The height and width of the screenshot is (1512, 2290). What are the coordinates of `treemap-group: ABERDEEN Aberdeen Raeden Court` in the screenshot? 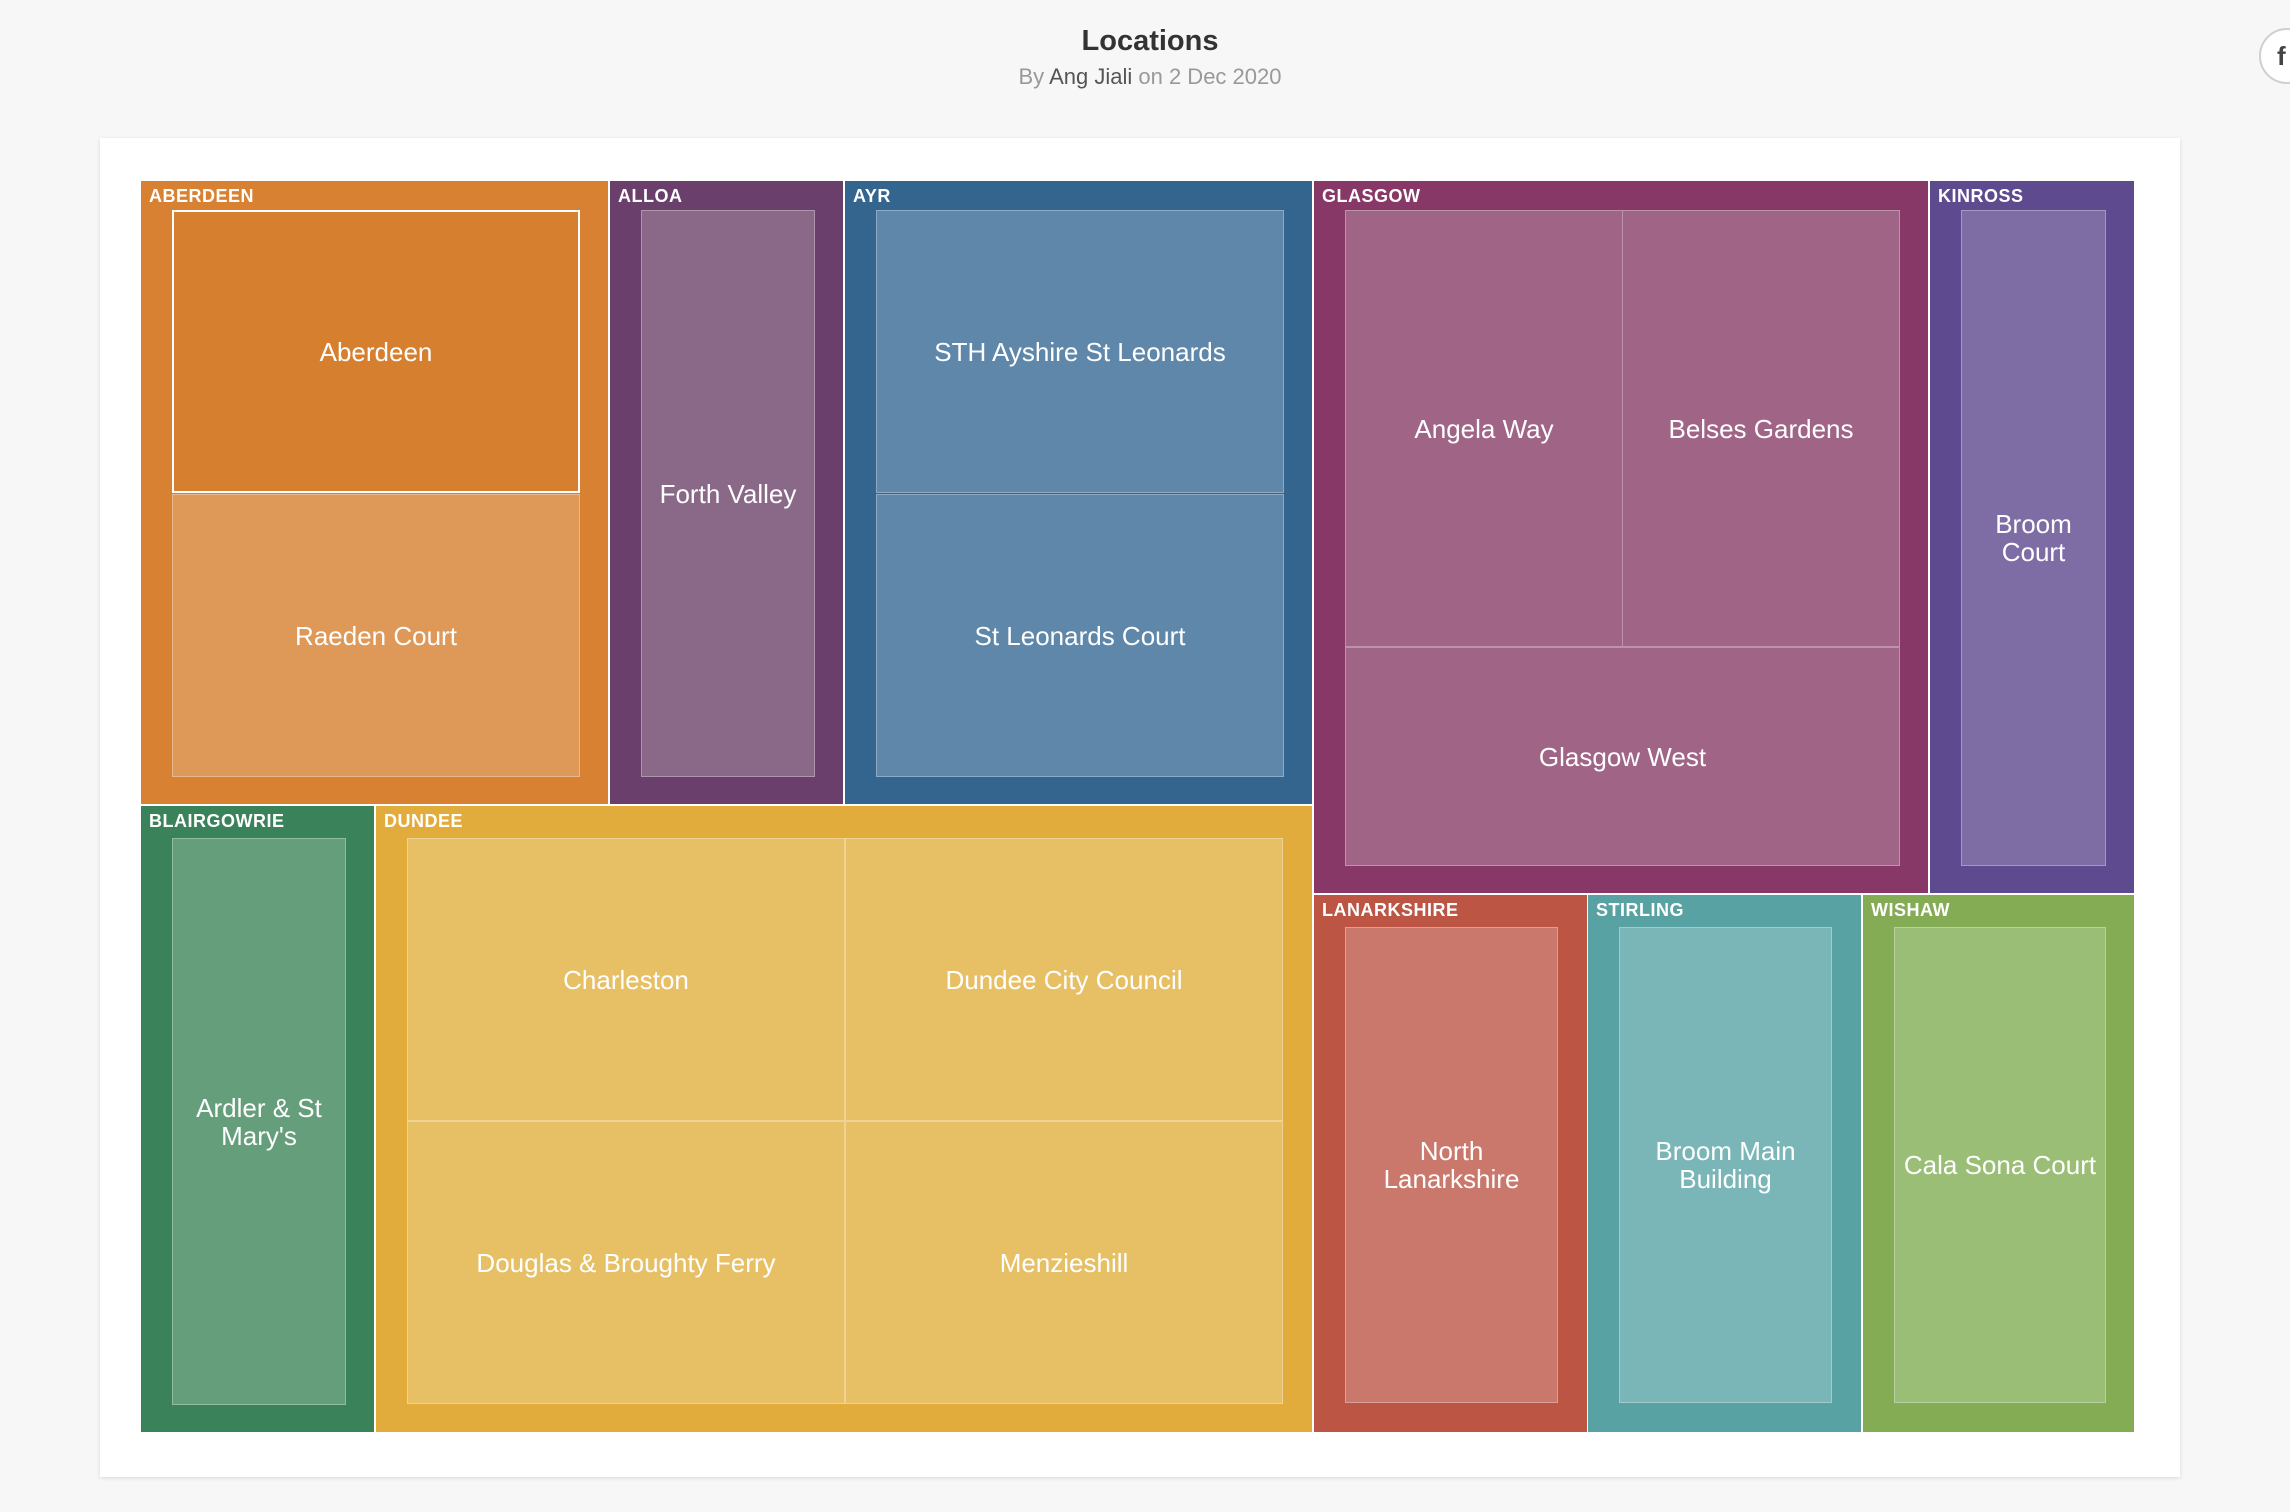 It's located at (374, 492).